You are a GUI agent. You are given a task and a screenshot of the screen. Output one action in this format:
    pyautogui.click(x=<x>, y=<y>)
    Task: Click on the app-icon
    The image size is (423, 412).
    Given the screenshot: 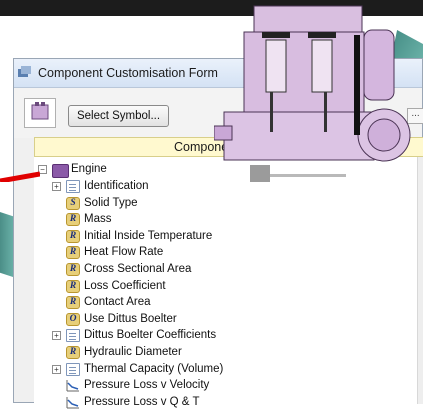 What is the action you would take?
    pyautogui.click(x=24, y=71)
    